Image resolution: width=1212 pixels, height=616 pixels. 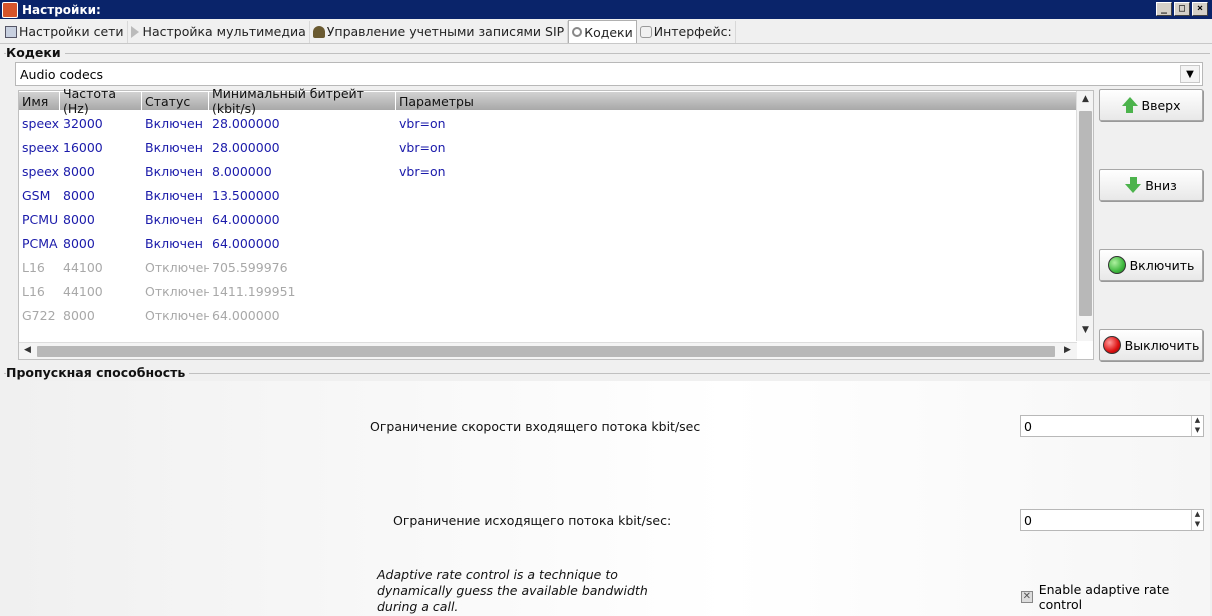 I want to click on table-row: L16 44100 Отключен 1411.199951, so click(x=548, y=291).